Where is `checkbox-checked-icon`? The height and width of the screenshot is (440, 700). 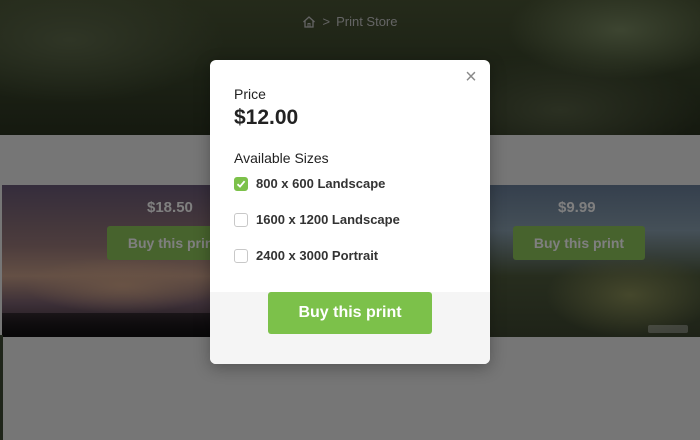
checkbox-checked-icon is located at coordinates (241, 183).